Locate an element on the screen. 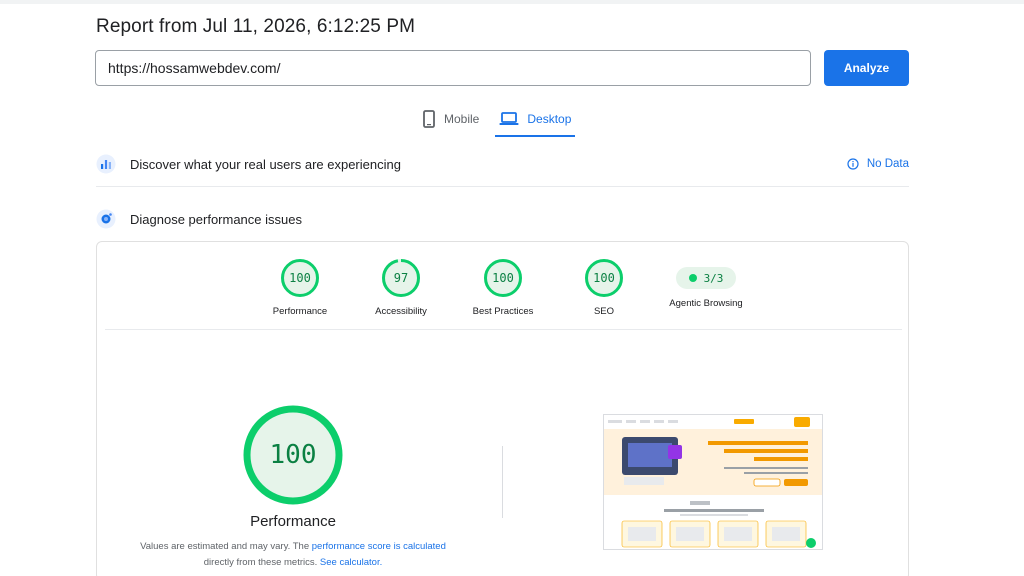 The width and height of the screenshot is (1024, 576). tab-desktop: Desktop is located at coordinates (535, 121).